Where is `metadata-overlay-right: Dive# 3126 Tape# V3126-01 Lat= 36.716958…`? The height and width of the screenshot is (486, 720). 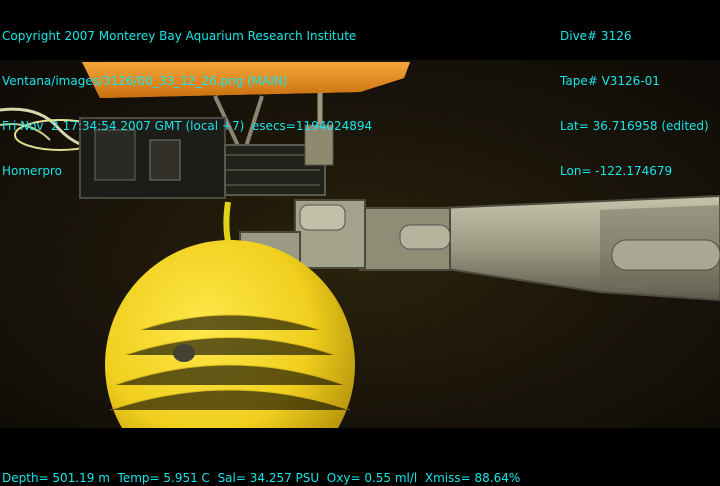 metadata-overlay-right: Dive# 3126 Tape# V3126-01 Lat= 36.716958… is located at coordinates (634, 97).